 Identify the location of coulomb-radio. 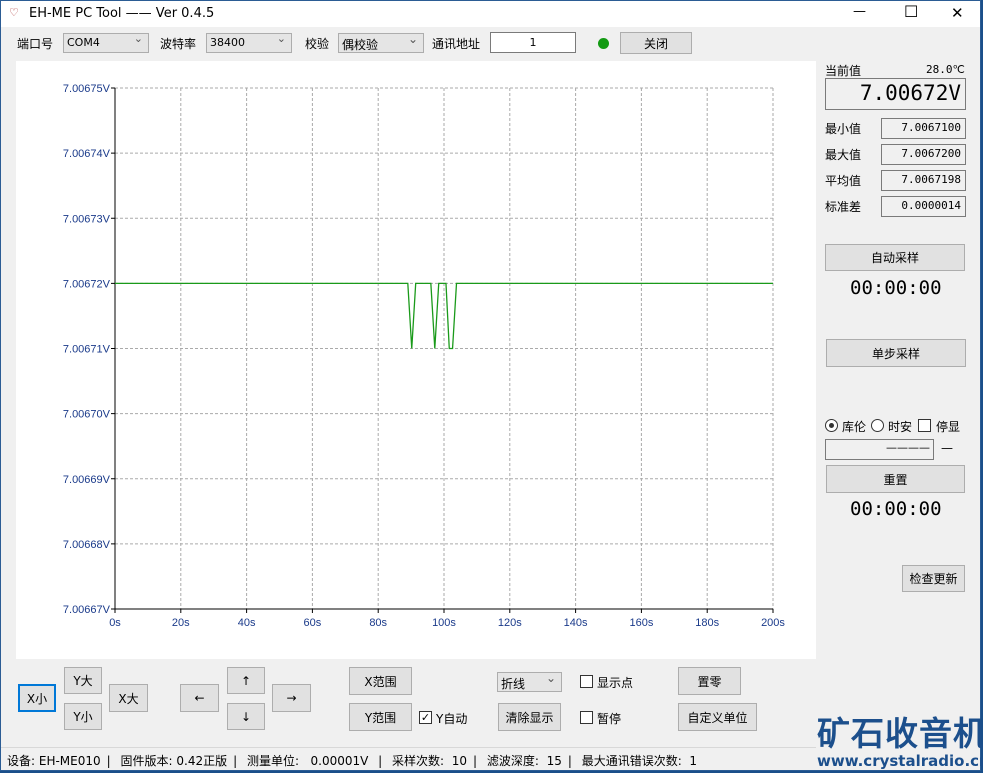
(831, 425).